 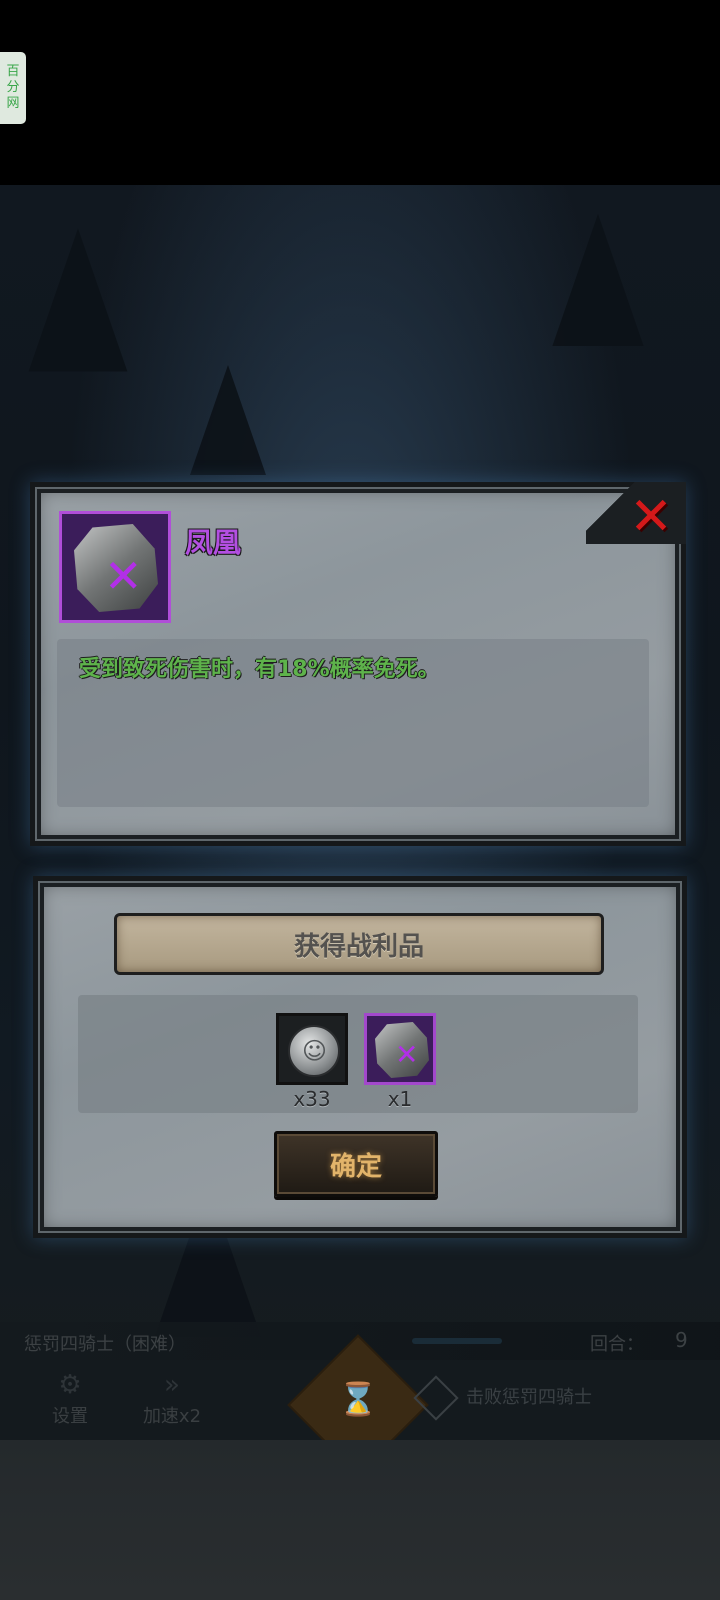 I want to click on item-description-box: 受到致死伤害时，有18%概率免死。, so click(x=353, y=723).